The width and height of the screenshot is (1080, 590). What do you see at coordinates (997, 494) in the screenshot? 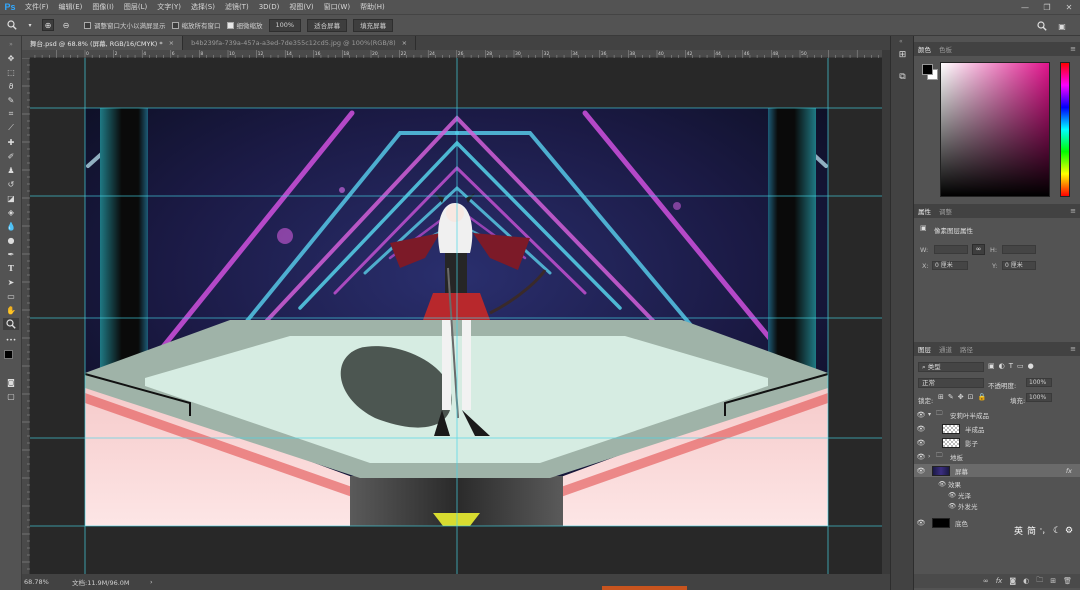
I see `effect-row: 👁 光泽` at bounding box center [997, 494].